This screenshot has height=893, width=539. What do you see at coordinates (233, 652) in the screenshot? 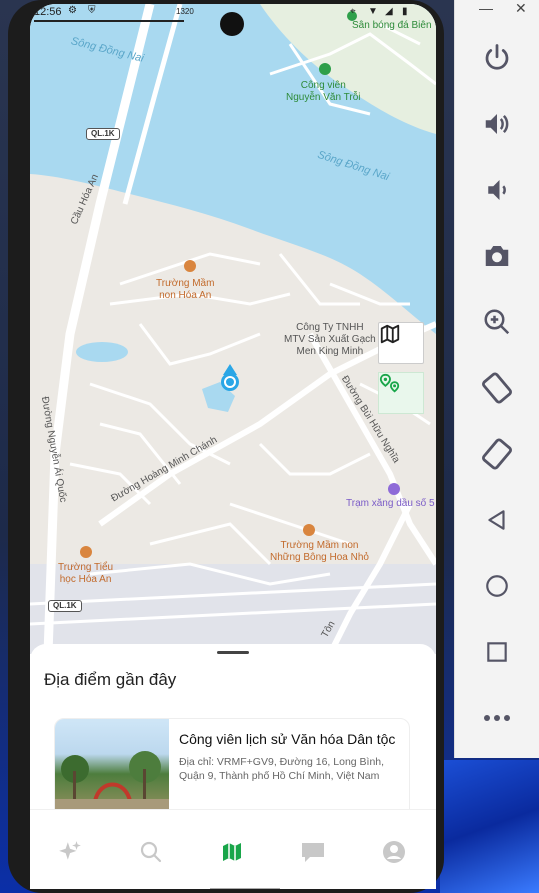
I see `sheet-drag-handle` at bounding box center [233, 652].